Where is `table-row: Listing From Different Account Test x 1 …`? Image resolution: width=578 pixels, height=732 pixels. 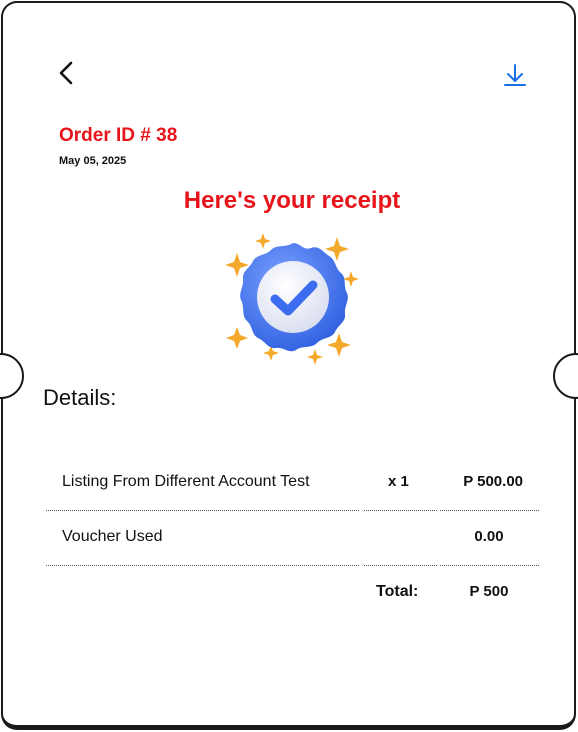
table-row: Listing From Different Account Test x 1 … is located at coordinates (292, 484).